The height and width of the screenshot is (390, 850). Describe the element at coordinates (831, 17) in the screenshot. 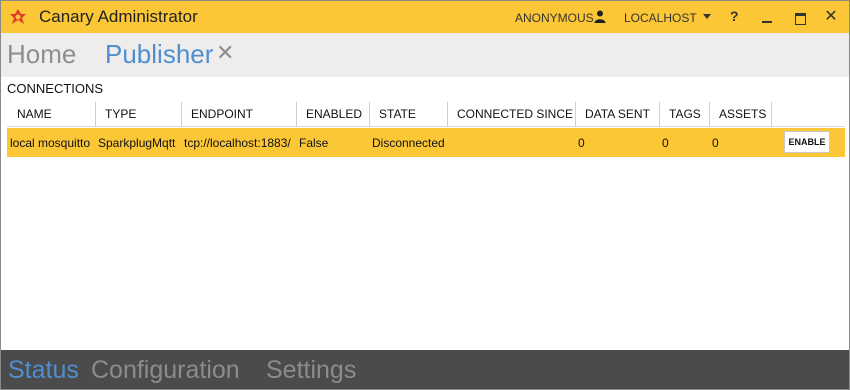

I see `close-window-button: ✕` at that location.